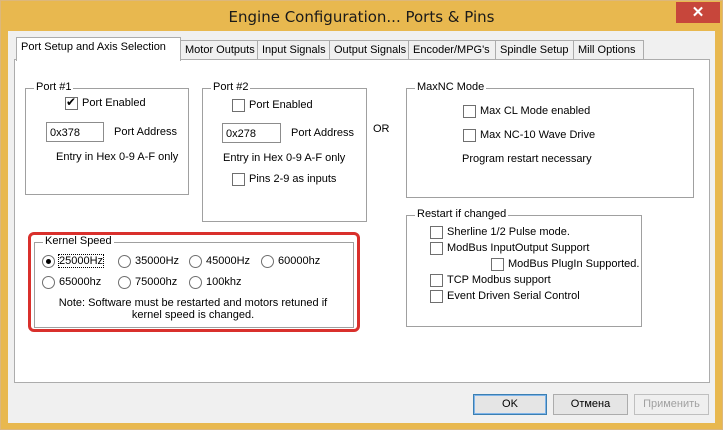 Image resolution: width=723 pixels, height=430 pixels. I want to click on tab-output-signals: Output Signals, so click(369, 50).